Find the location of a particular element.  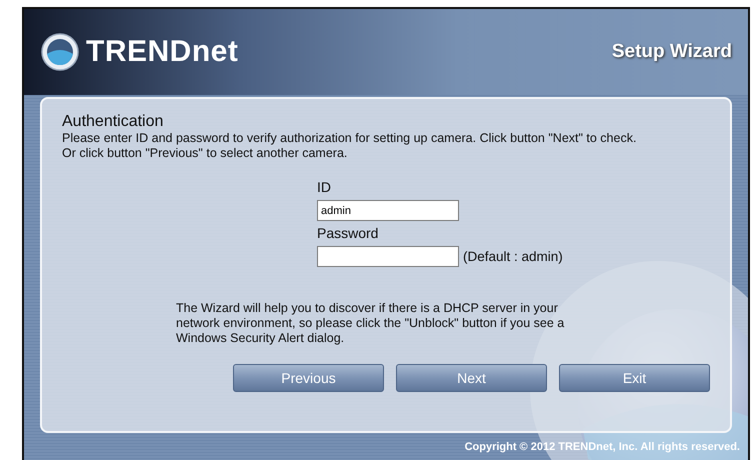

instruction-text: Or click button "Previous" to select another camera. is located at coordinates (205, 153).